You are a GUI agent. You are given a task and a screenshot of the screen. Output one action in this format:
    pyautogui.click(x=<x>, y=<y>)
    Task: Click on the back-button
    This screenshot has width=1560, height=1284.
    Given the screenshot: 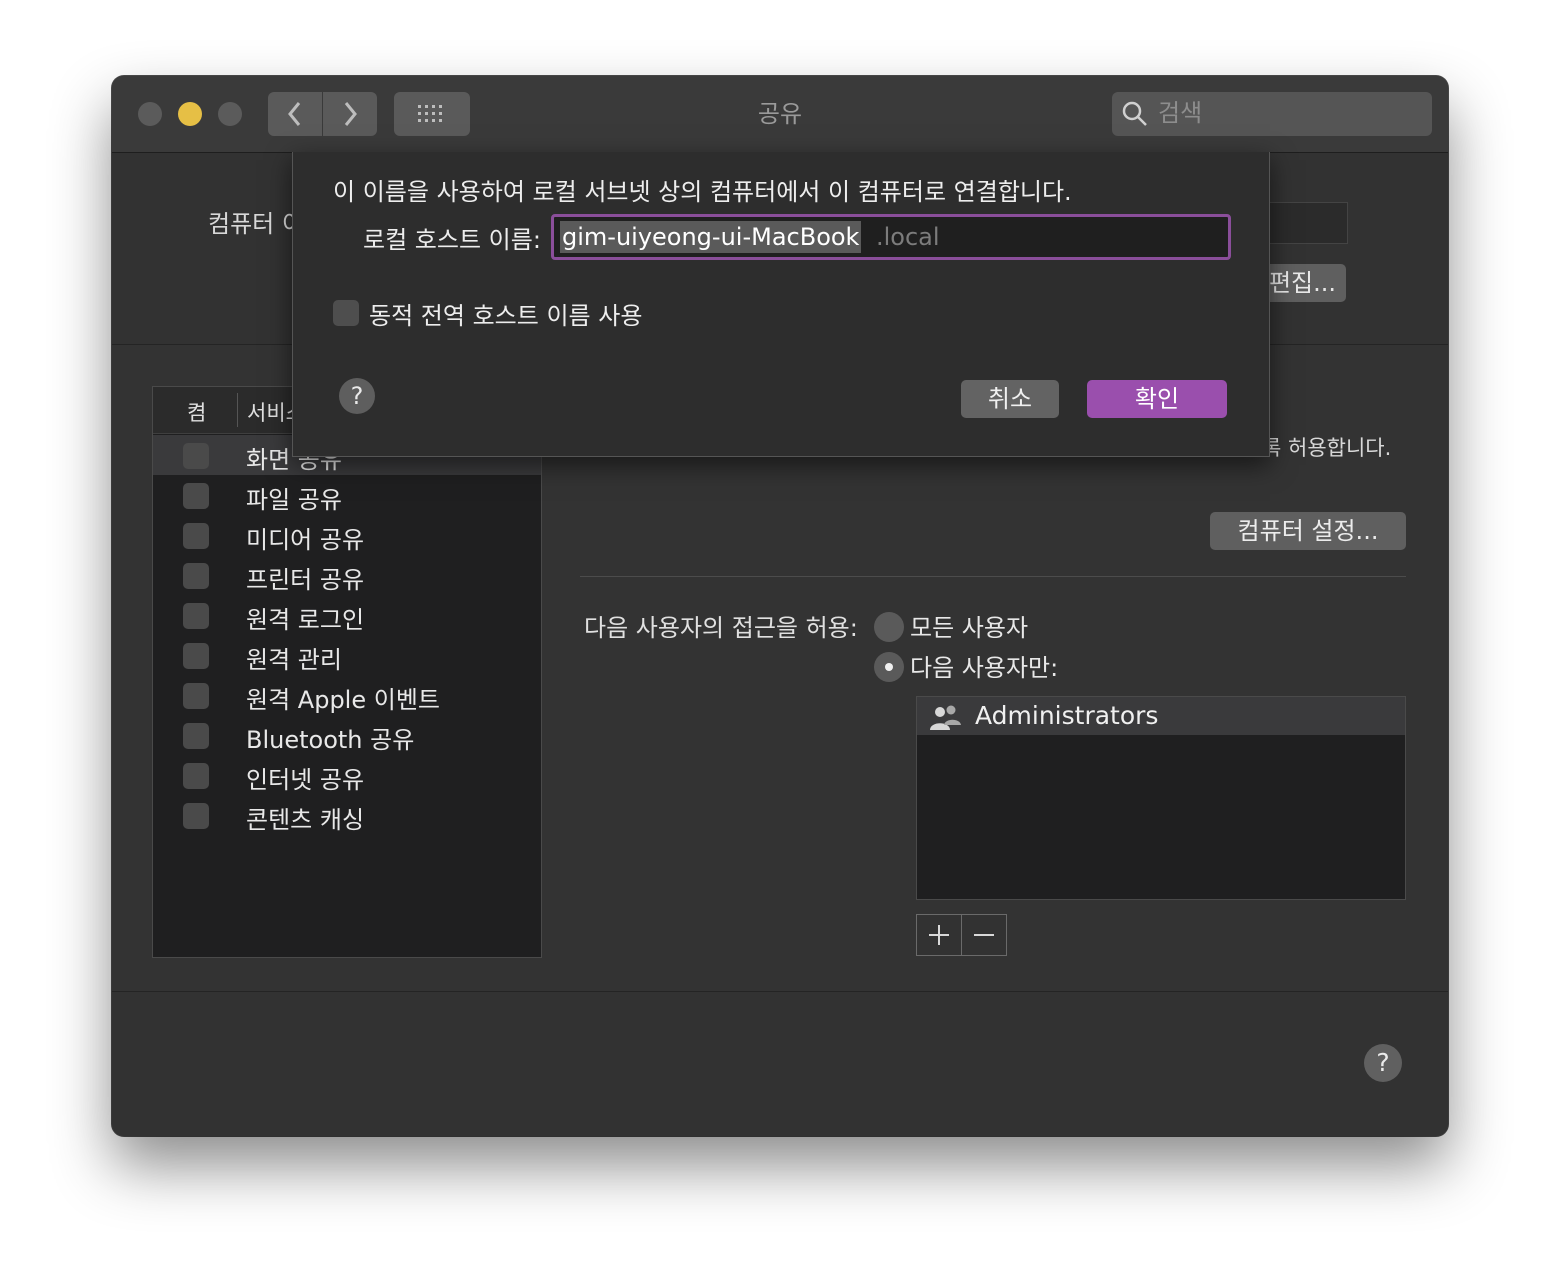 What is the action you would take?
    pyautogui.click(x=295, y=114)
    